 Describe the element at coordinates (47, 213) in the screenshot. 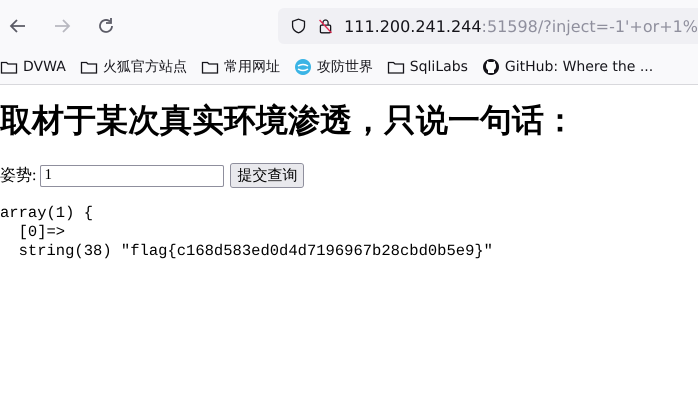

I see `output-line: array(1) {` at that location.